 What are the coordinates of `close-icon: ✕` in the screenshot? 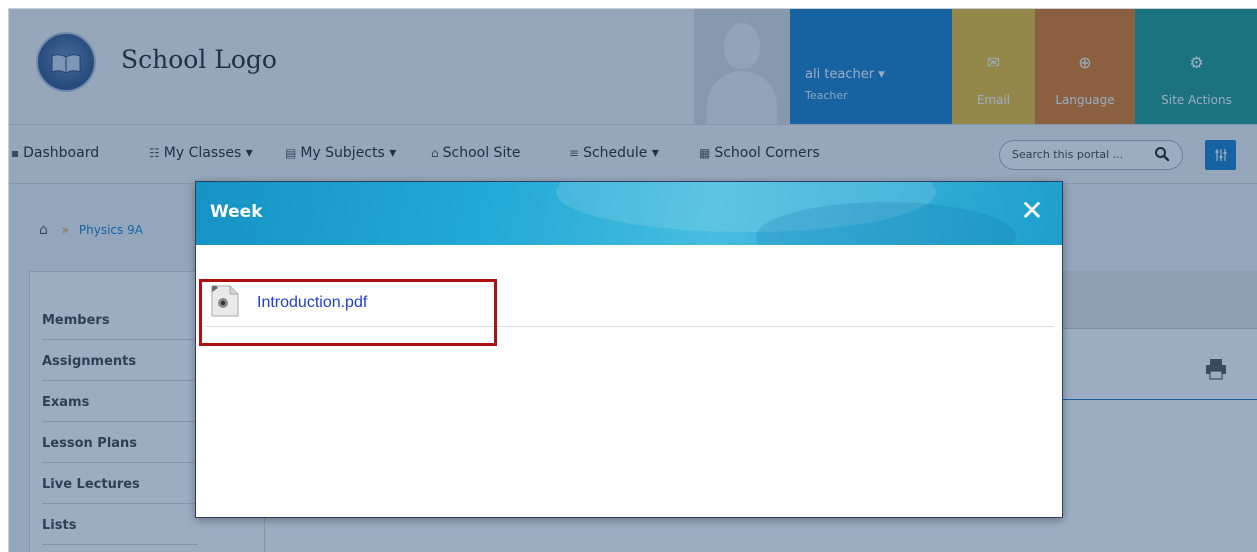 It's located at (1032, 212).